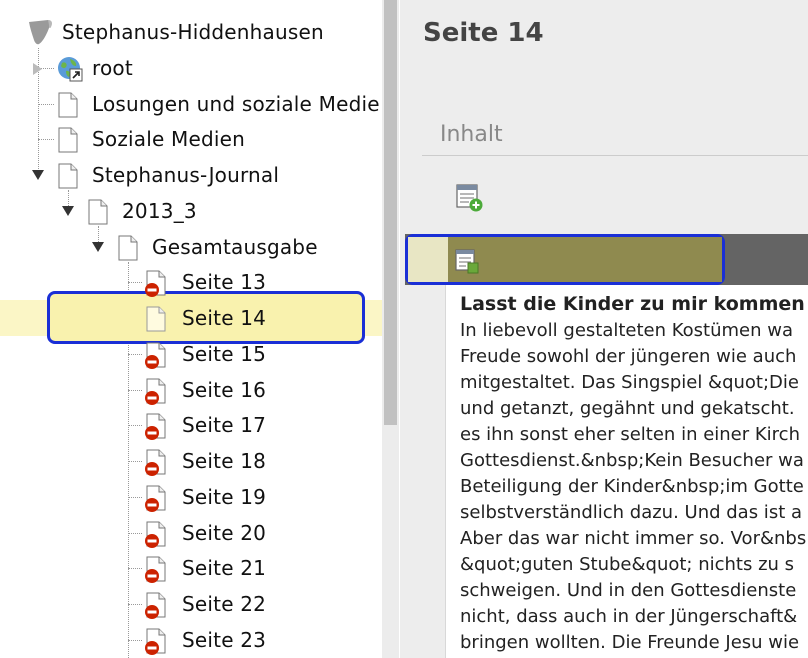 The width and height of the screenshot is (808, 658). I want to click on header-light-strip, so click(428, 259).